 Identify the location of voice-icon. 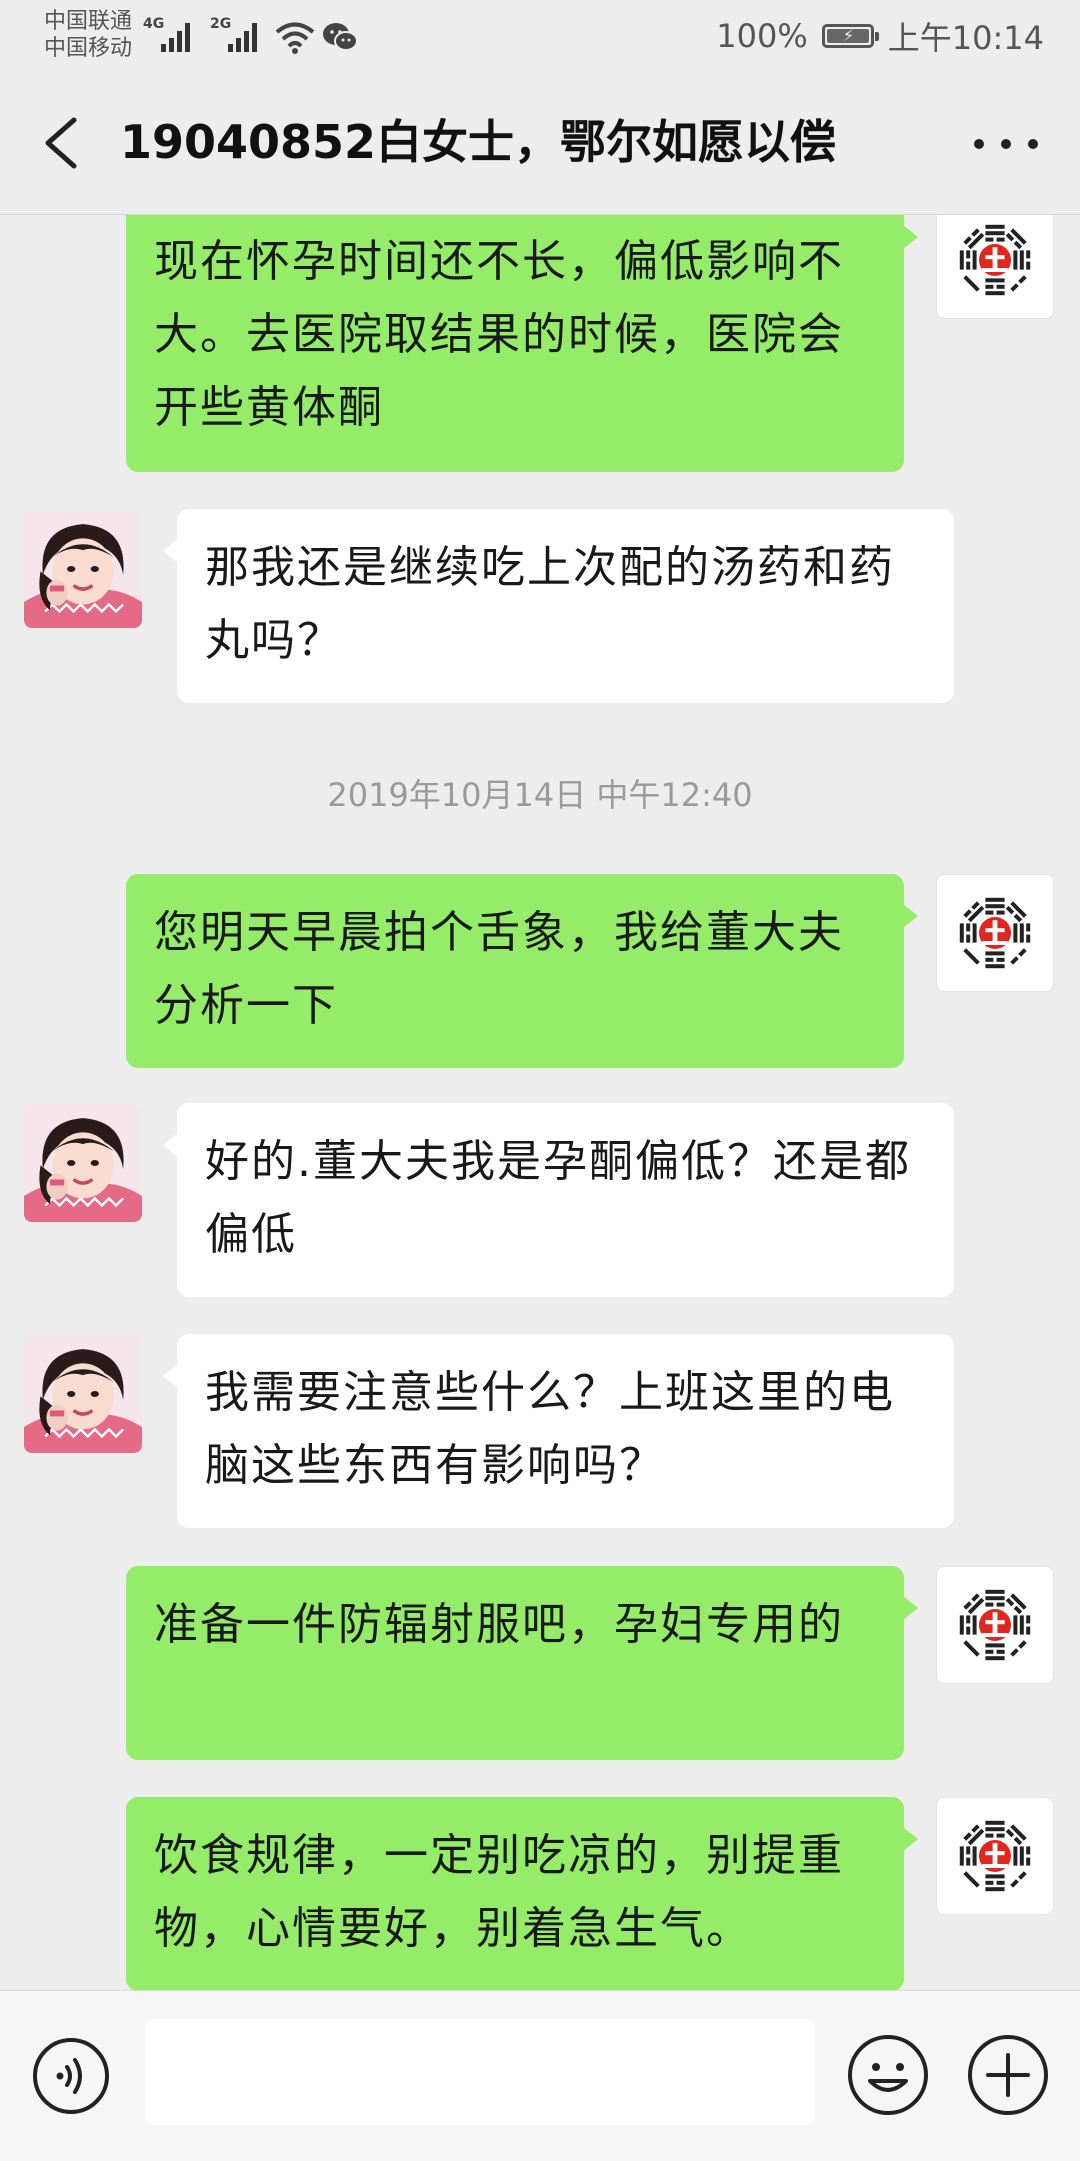
(71, 2076).